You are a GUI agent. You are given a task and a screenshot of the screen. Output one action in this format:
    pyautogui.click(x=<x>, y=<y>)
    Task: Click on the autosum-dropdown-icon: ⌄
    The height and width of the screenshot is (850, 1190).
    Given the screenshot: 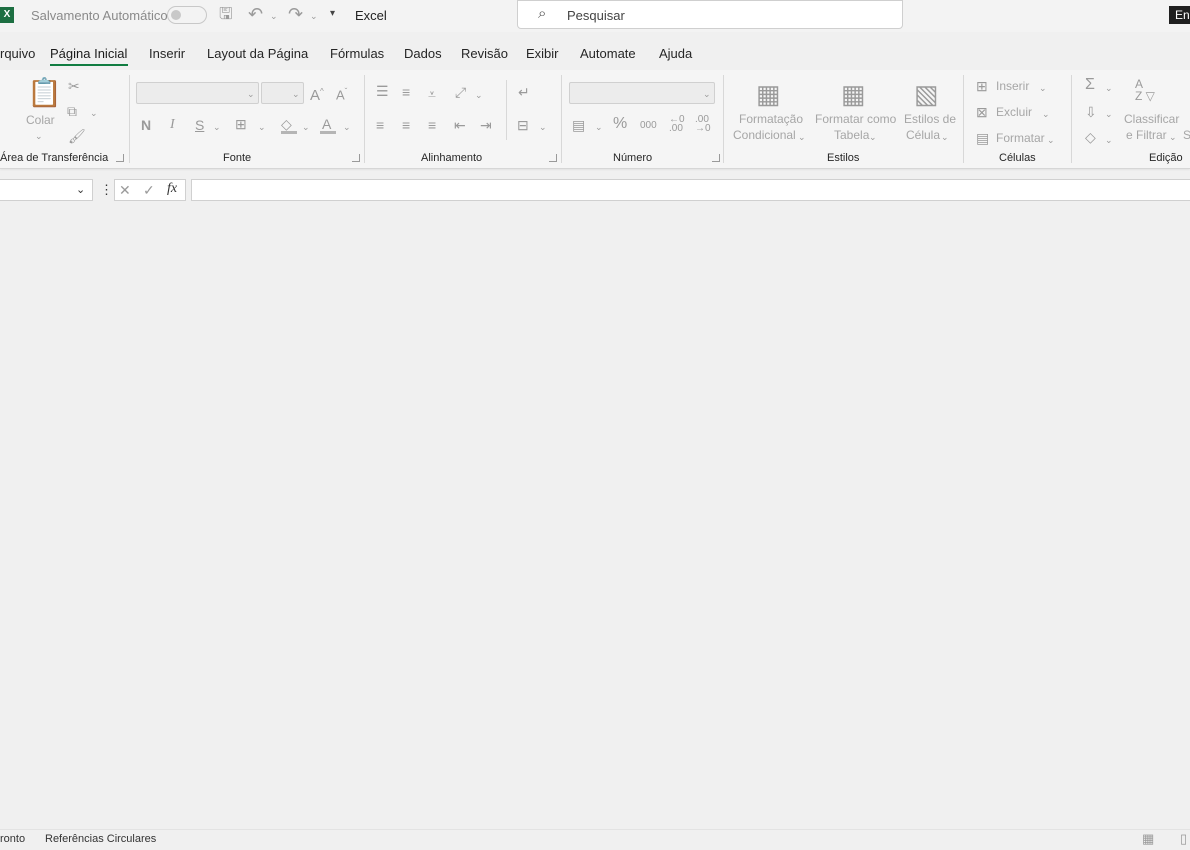 What is the action you would take?
    pyautogui.click(x=1109, y=88)
    